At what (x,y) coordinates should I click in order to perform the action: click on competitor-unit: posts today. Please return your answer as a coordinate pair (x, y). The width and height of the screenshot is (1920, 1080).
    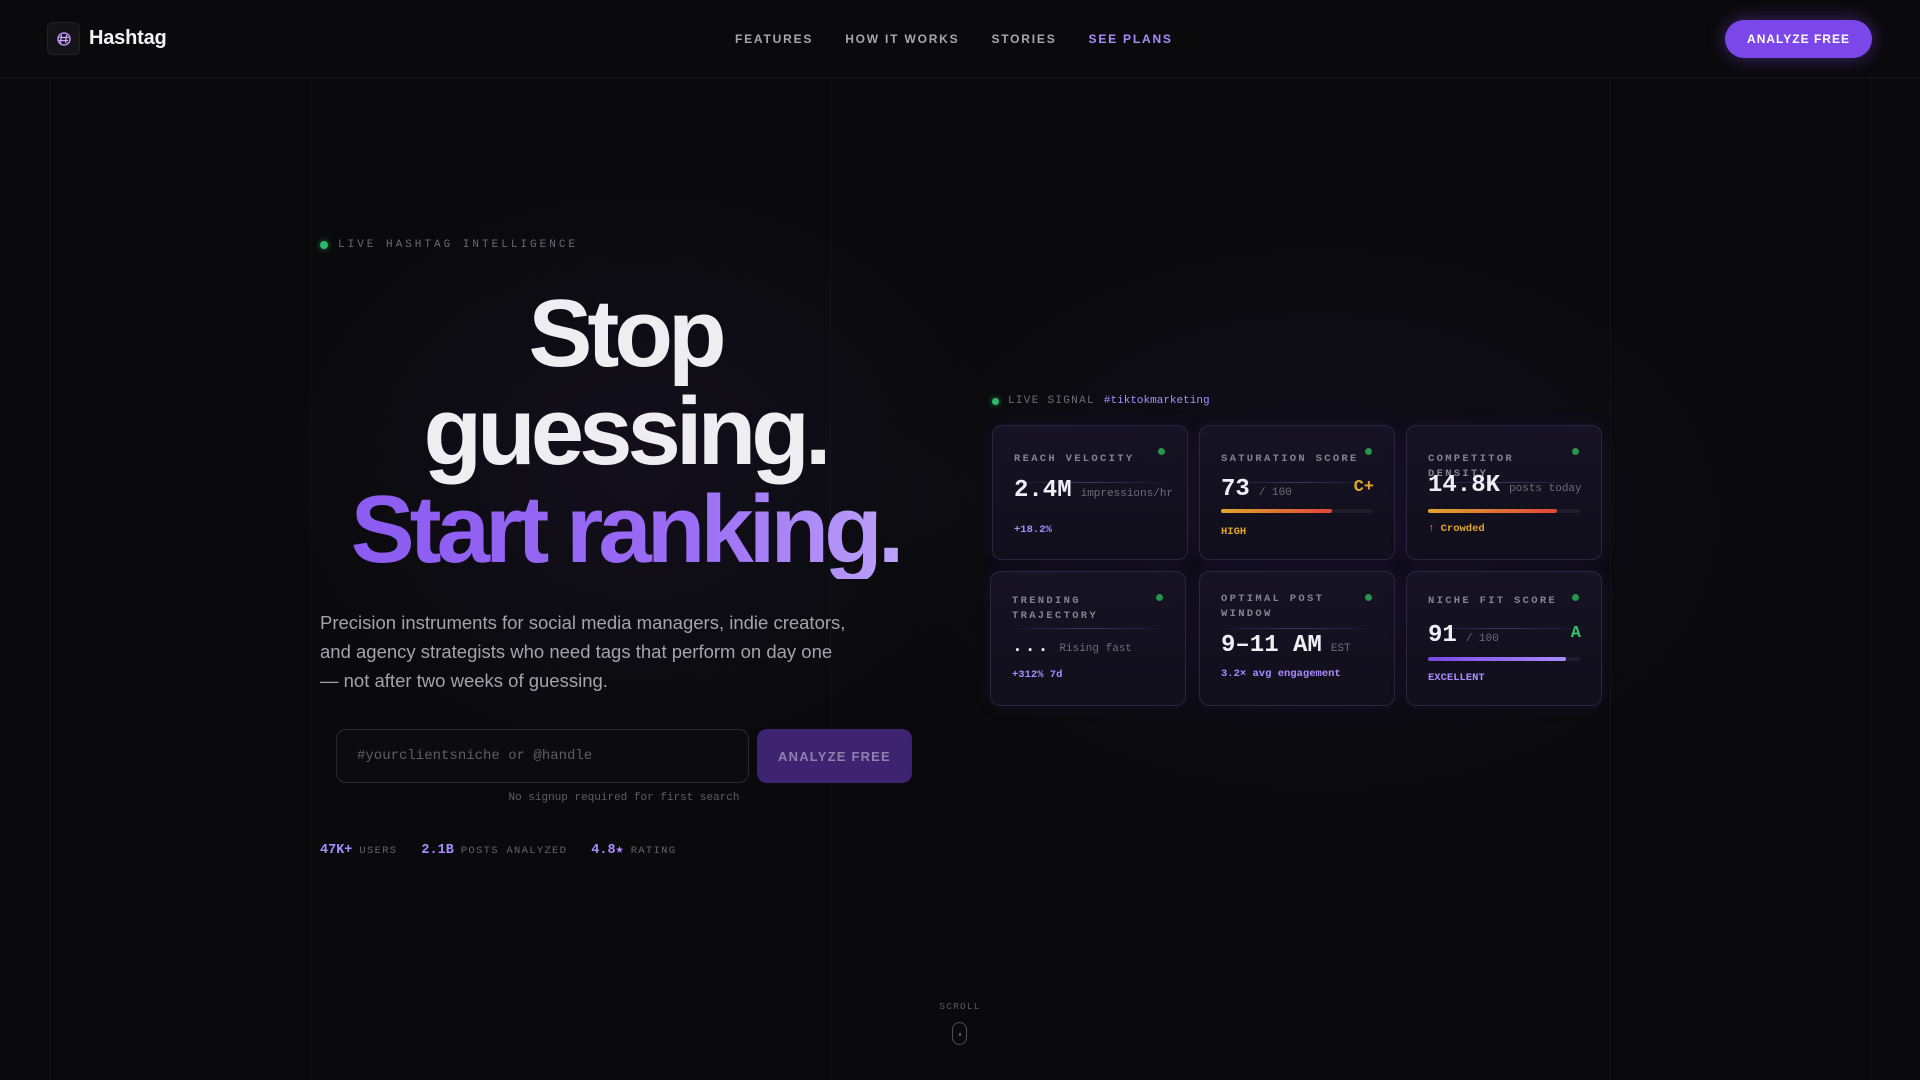
    Looking at the image, I should click on (1545, 489).